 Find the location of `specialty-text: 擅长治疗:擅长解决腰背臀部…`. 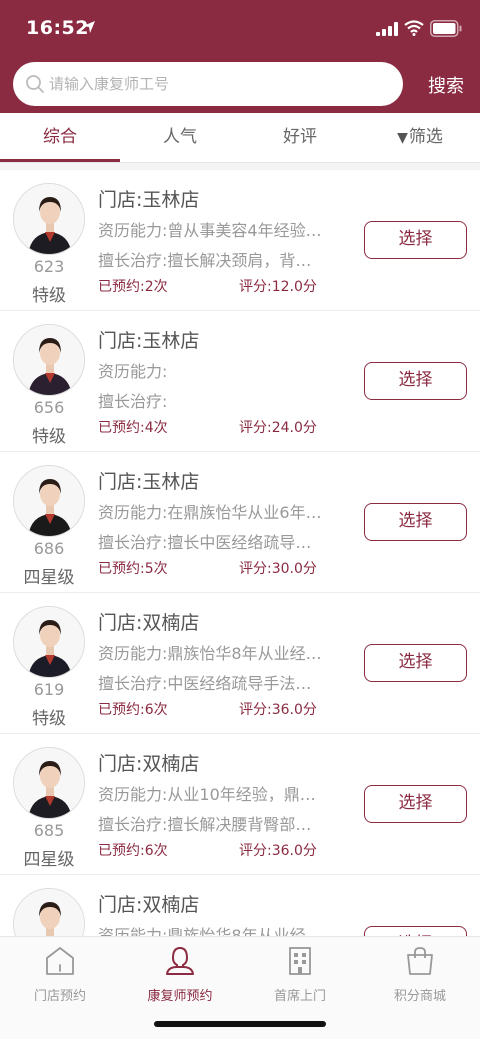

specialty-text: 擅长治疗:擅长解决腰背臀部… is located at coordinates (205, 824).